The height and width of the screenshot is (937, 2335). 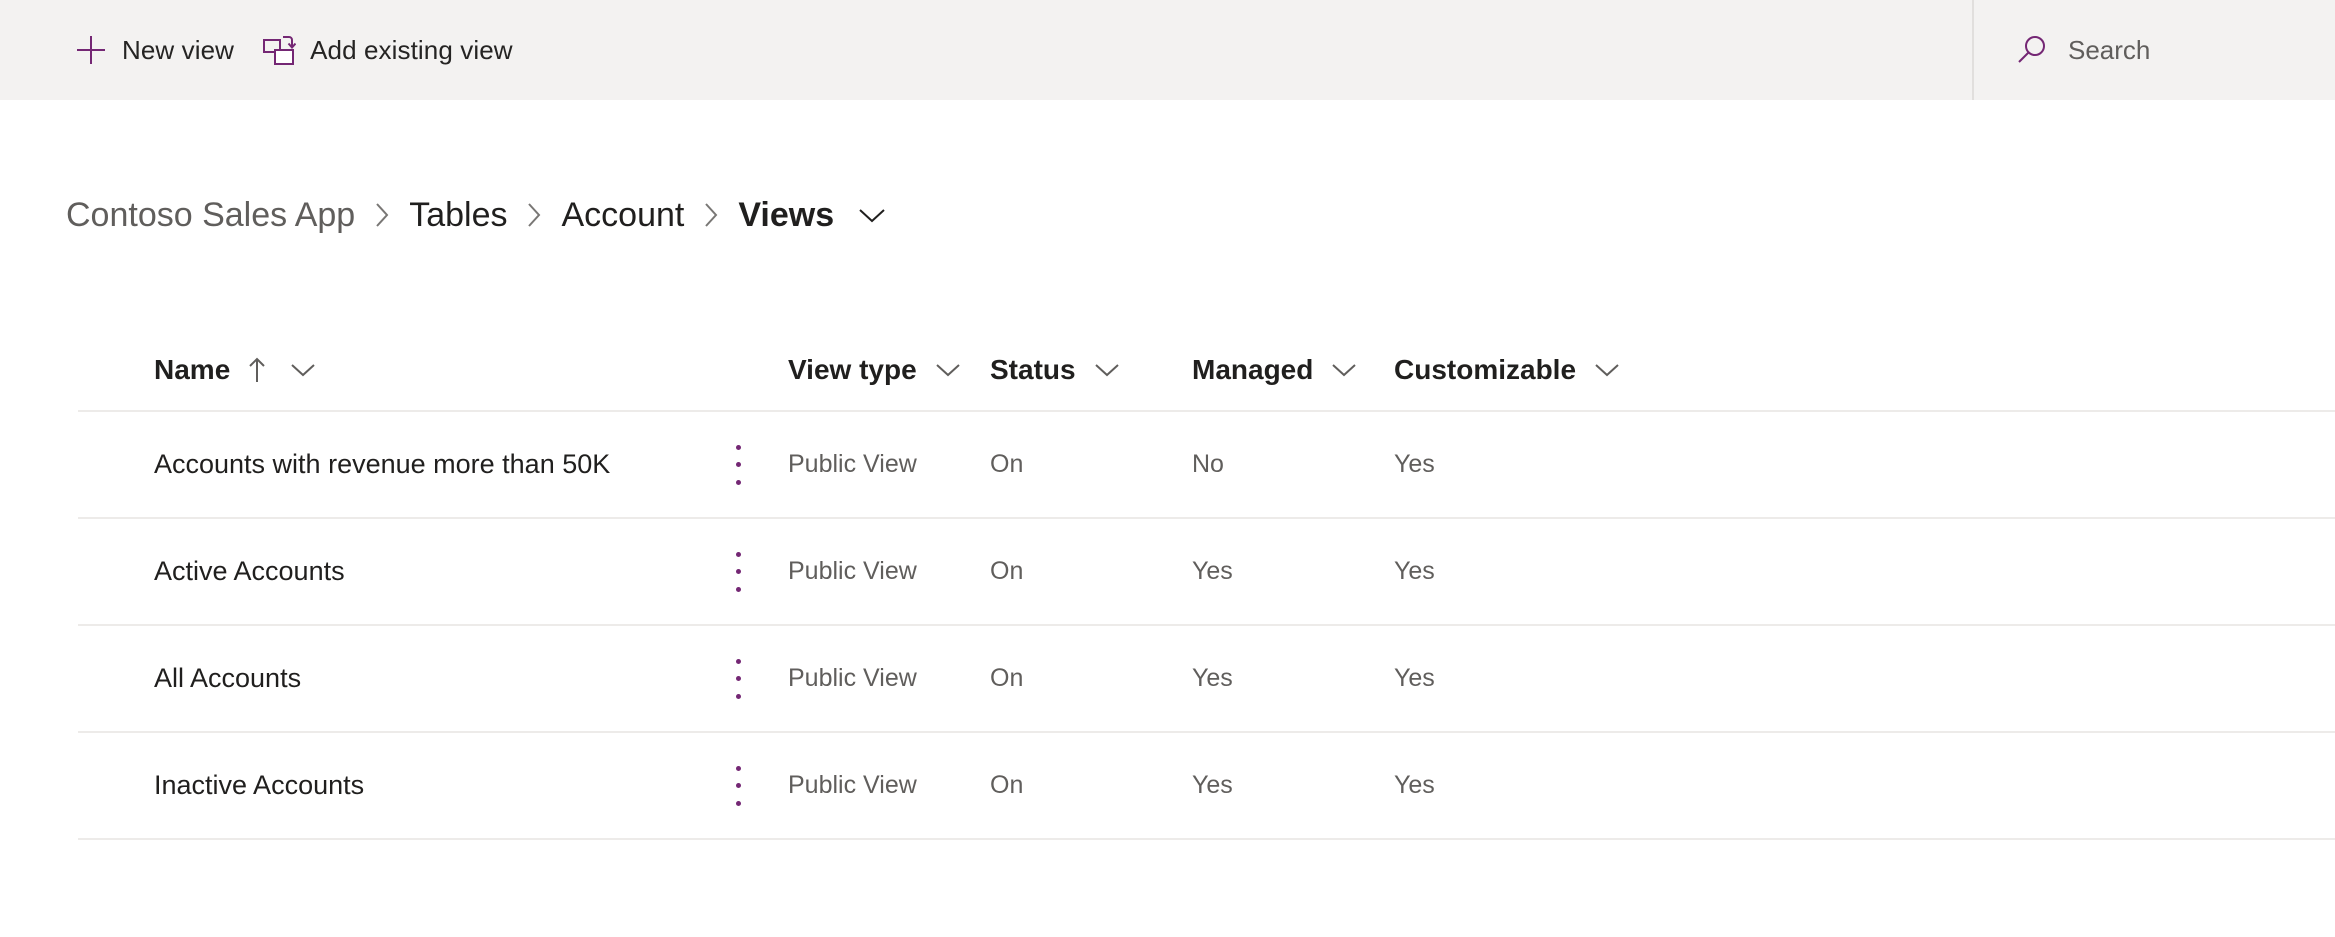 I want to click on column-header-view-type-label: View type, so click(x=852, y=369).